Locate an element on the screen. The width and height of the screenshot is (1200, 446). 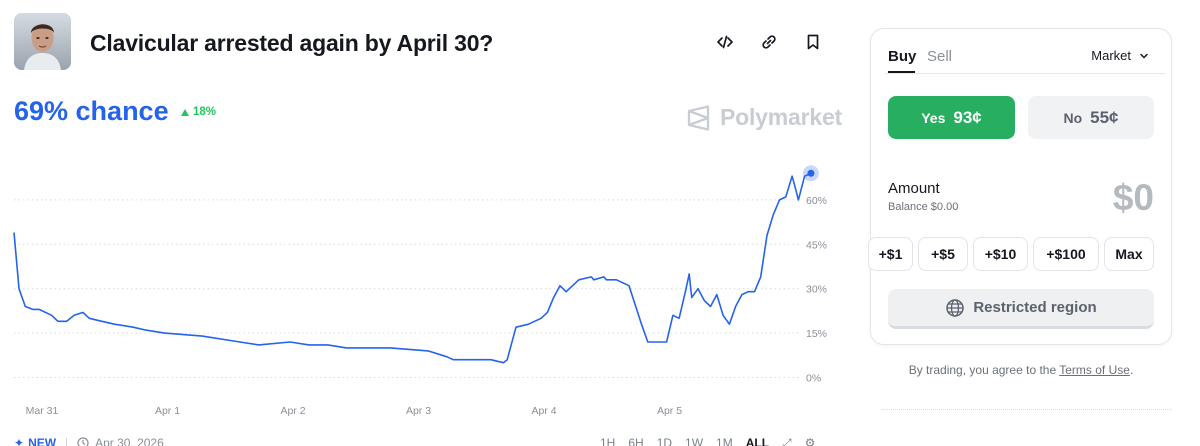
chart-footer: ✦ NEW Apr 30, 2026 is located at coordinates (89, 441).